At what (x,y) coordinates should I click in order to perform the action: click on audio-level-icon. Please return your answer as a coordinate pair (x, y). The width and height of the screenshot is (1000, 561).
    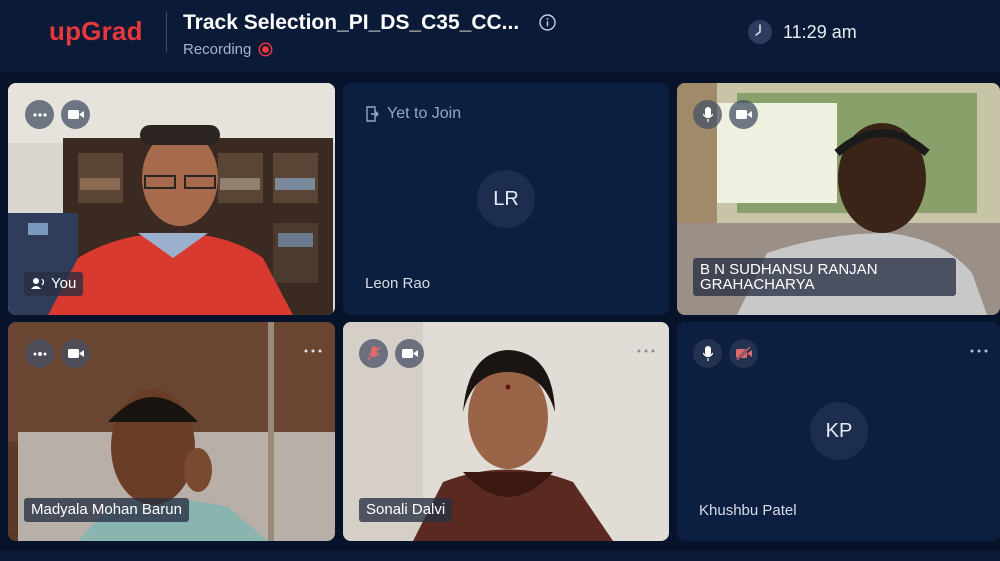
    Looking at the image, I should click on (39, 353).